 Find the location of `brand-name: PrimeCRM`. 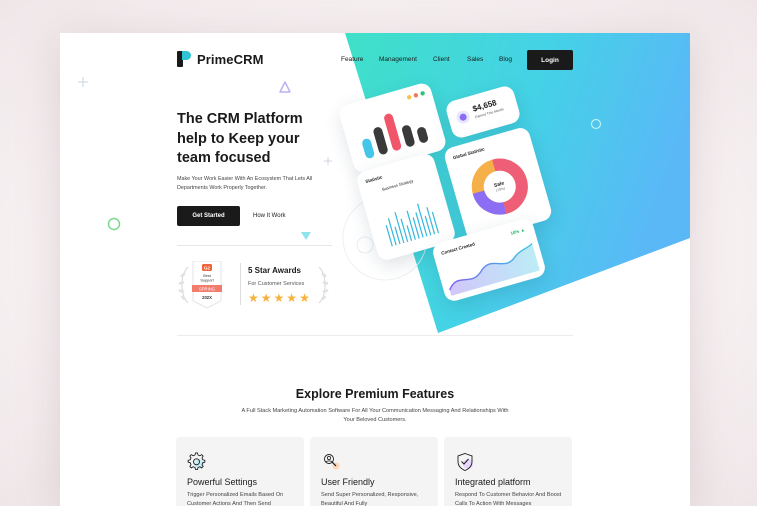

brand-name: PrimeCRM is located at coordinates (230, 59).